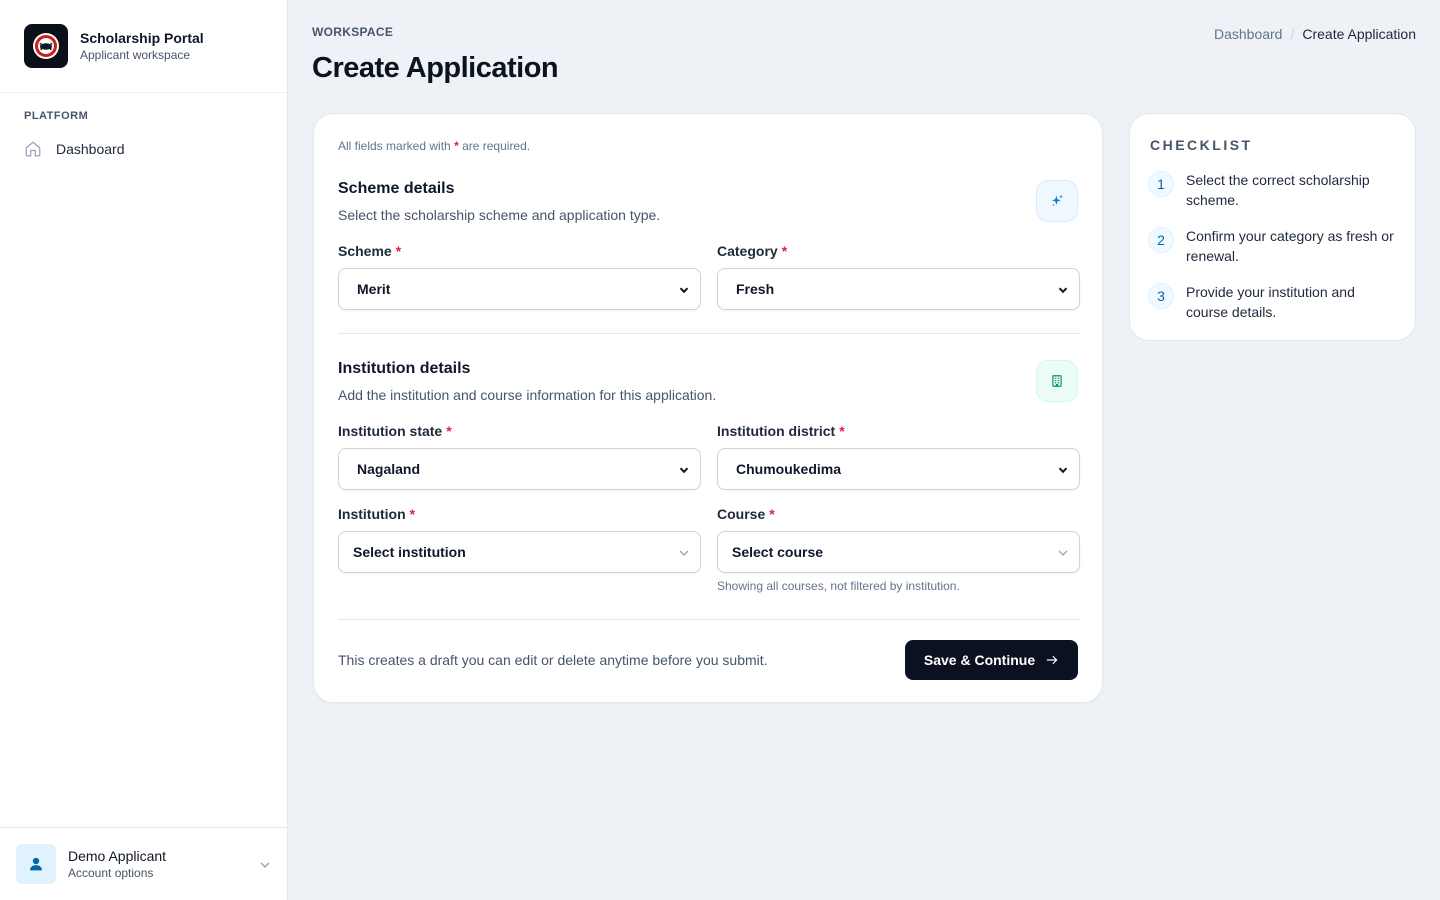 This screenshot has height=900, width=1440. Describe the element at coordinates (747, 251) in the screenshot. I see `category-label-text: Category` at that location.